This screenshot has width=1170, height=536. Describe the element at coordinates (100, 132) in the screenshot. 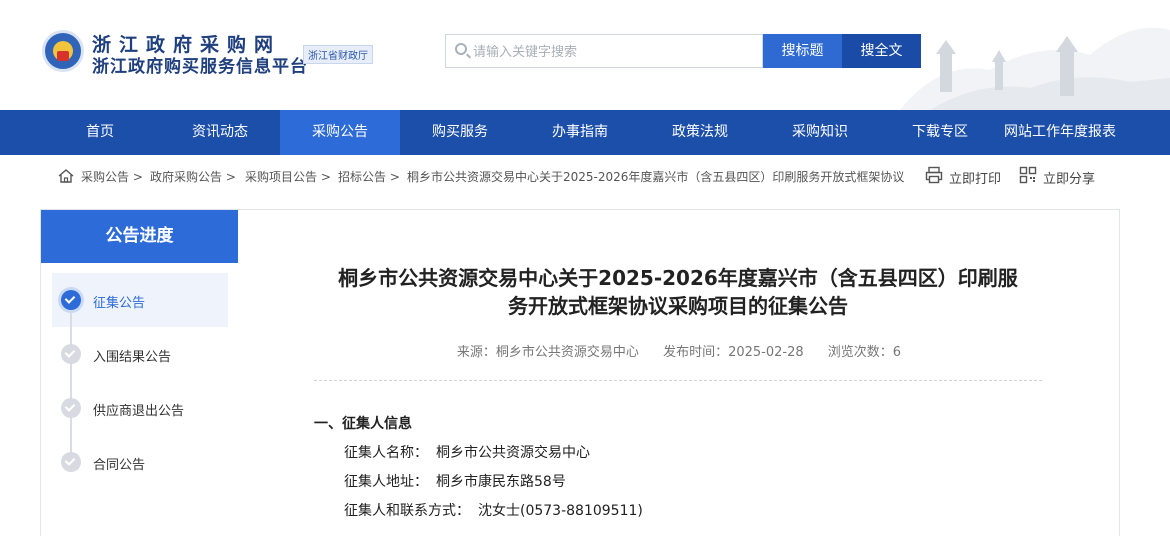

I see `nav-home: 首页` at that location.